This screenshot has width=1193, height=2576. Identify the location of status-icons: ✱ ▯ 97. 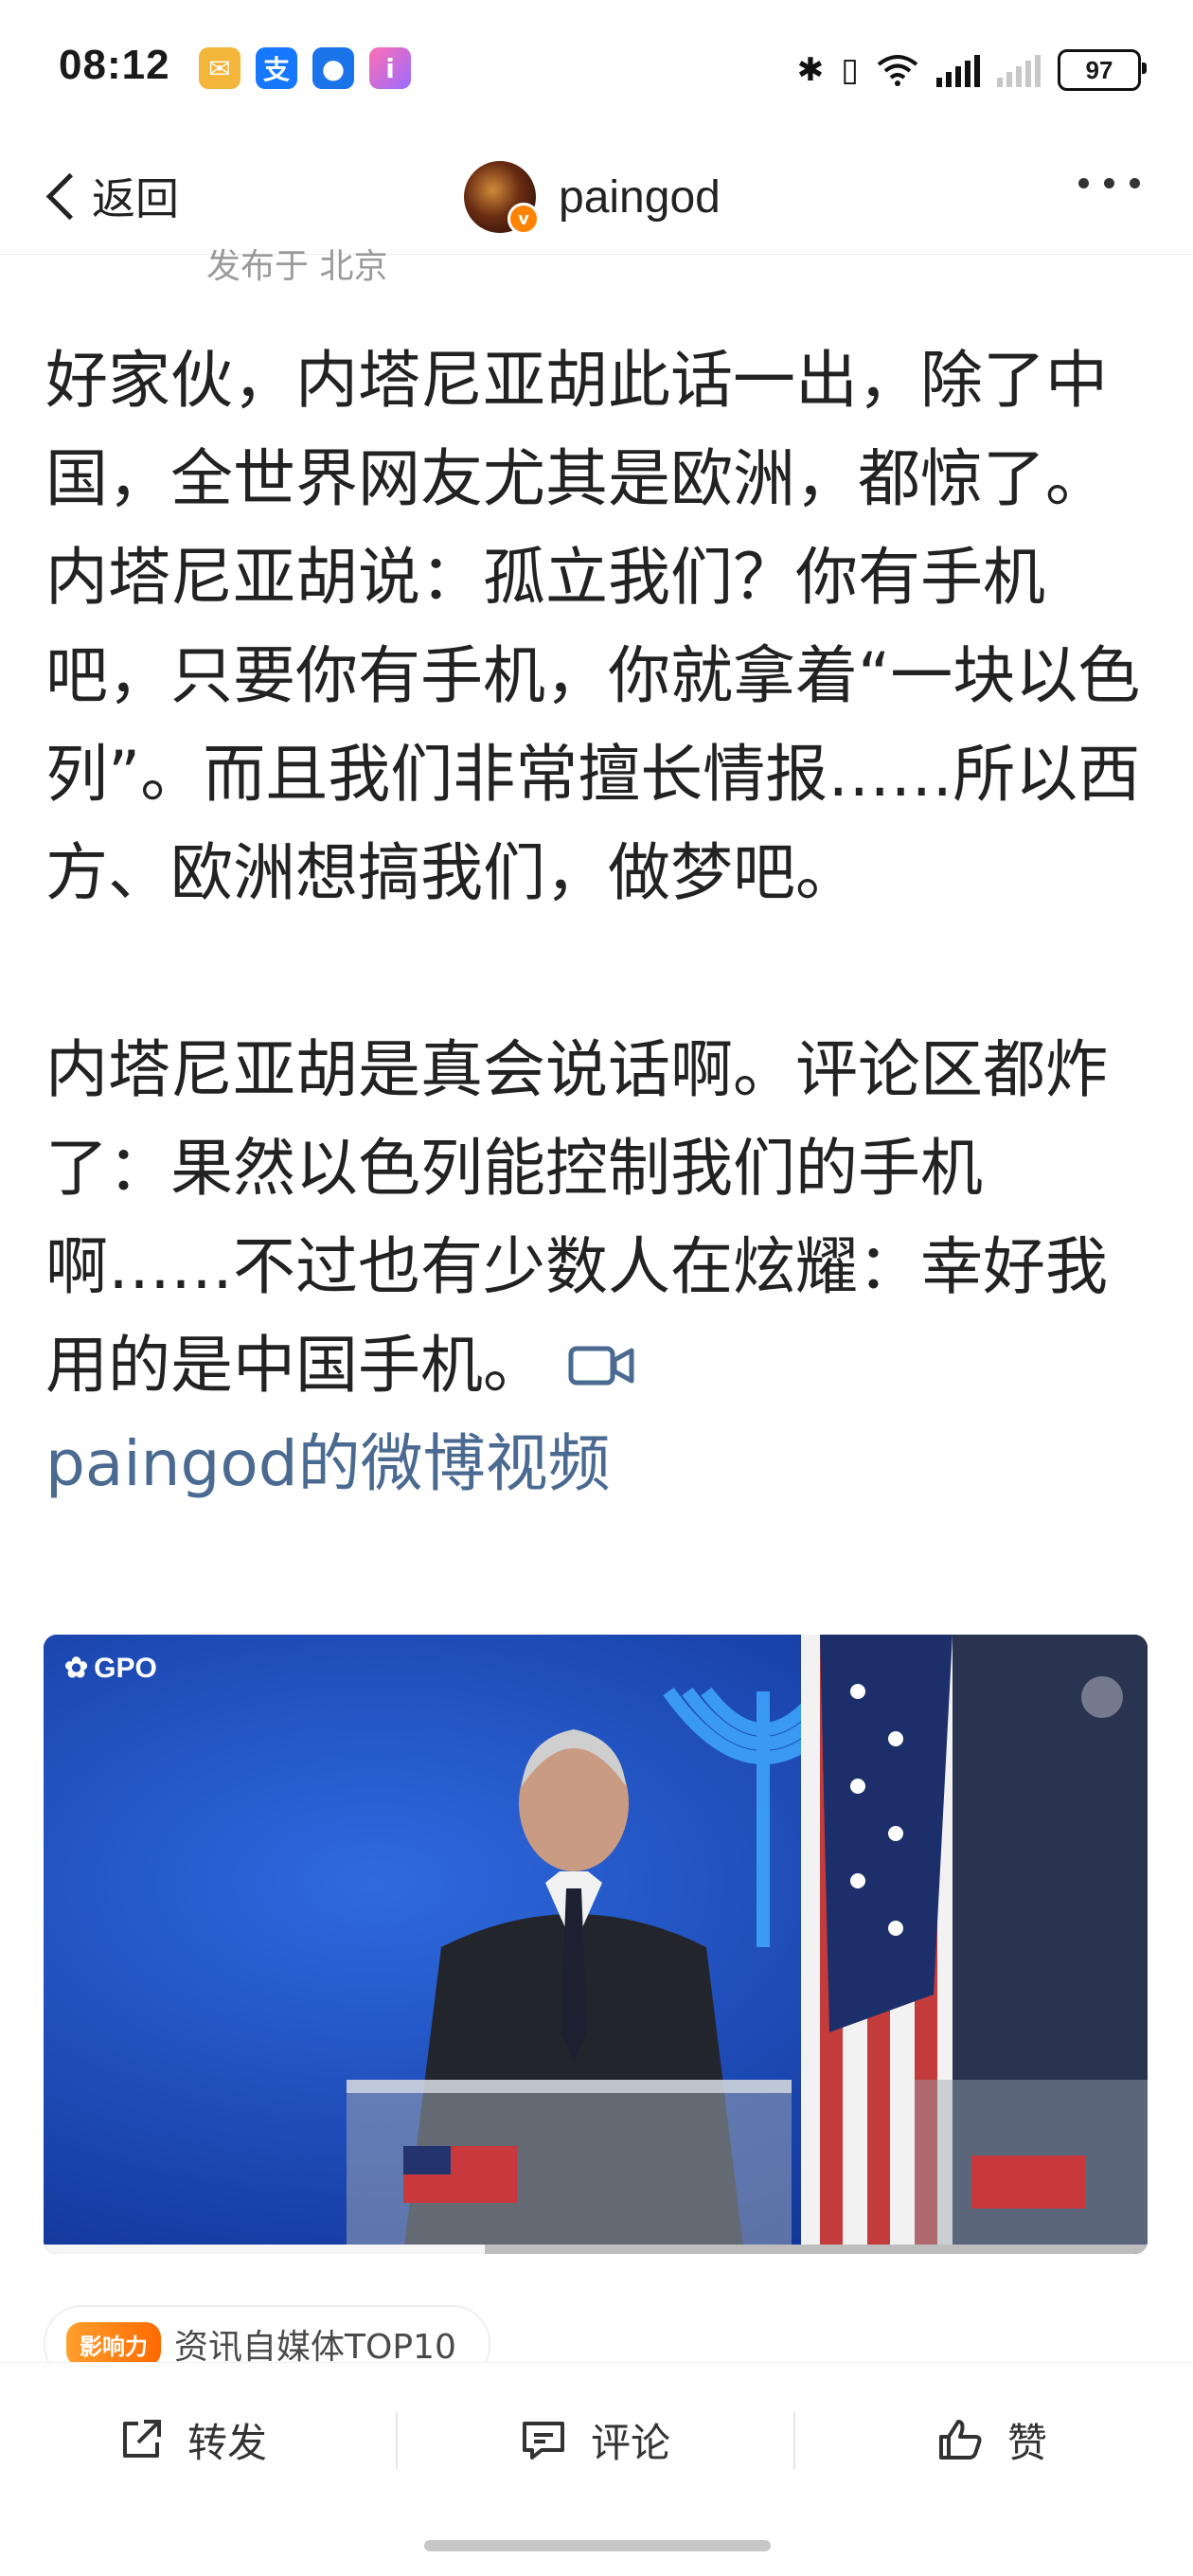
(971, 70).